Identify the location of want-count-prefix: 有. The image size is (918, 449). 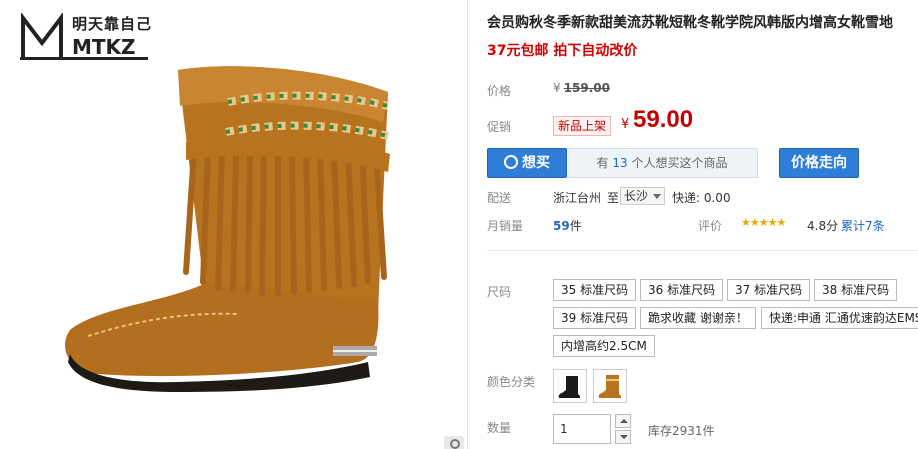
(602, 163).